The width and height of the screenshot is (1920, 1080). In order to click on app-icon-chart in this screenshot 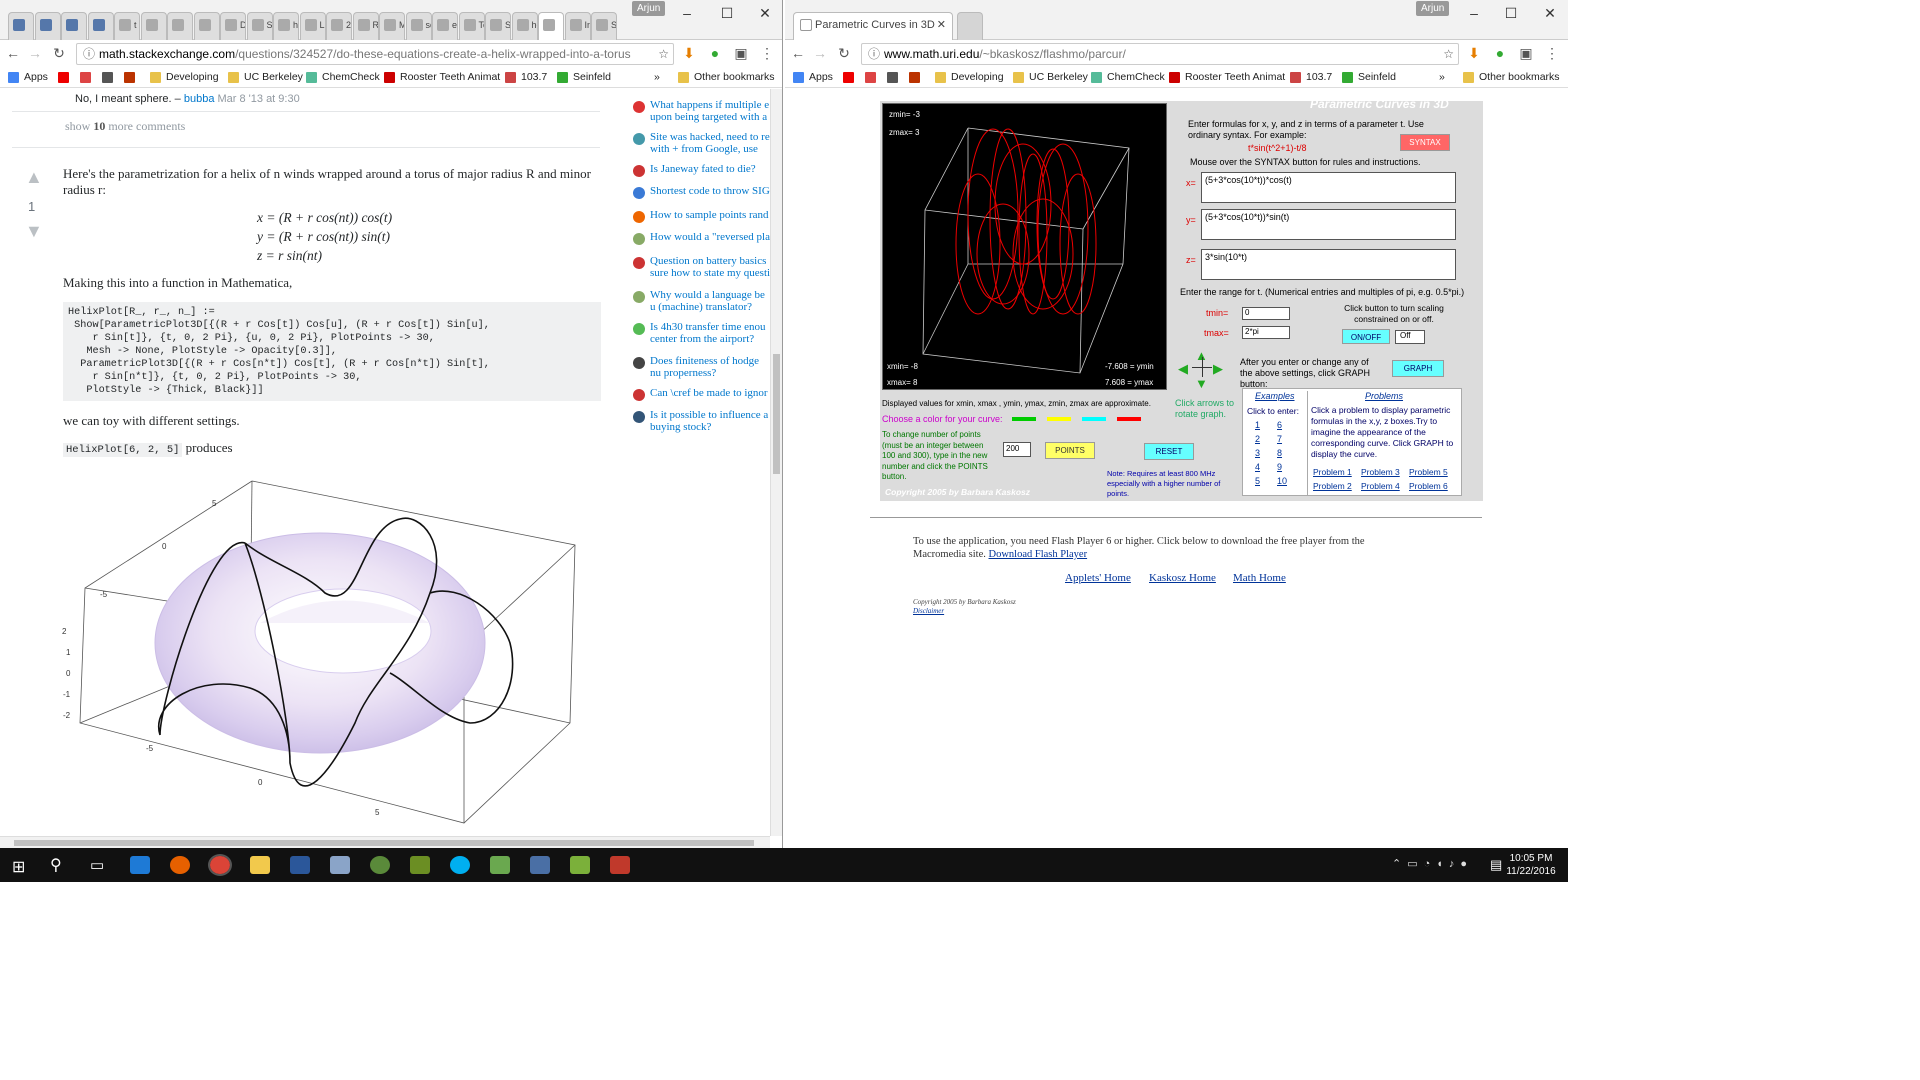, I will do `click(580, 865)`.